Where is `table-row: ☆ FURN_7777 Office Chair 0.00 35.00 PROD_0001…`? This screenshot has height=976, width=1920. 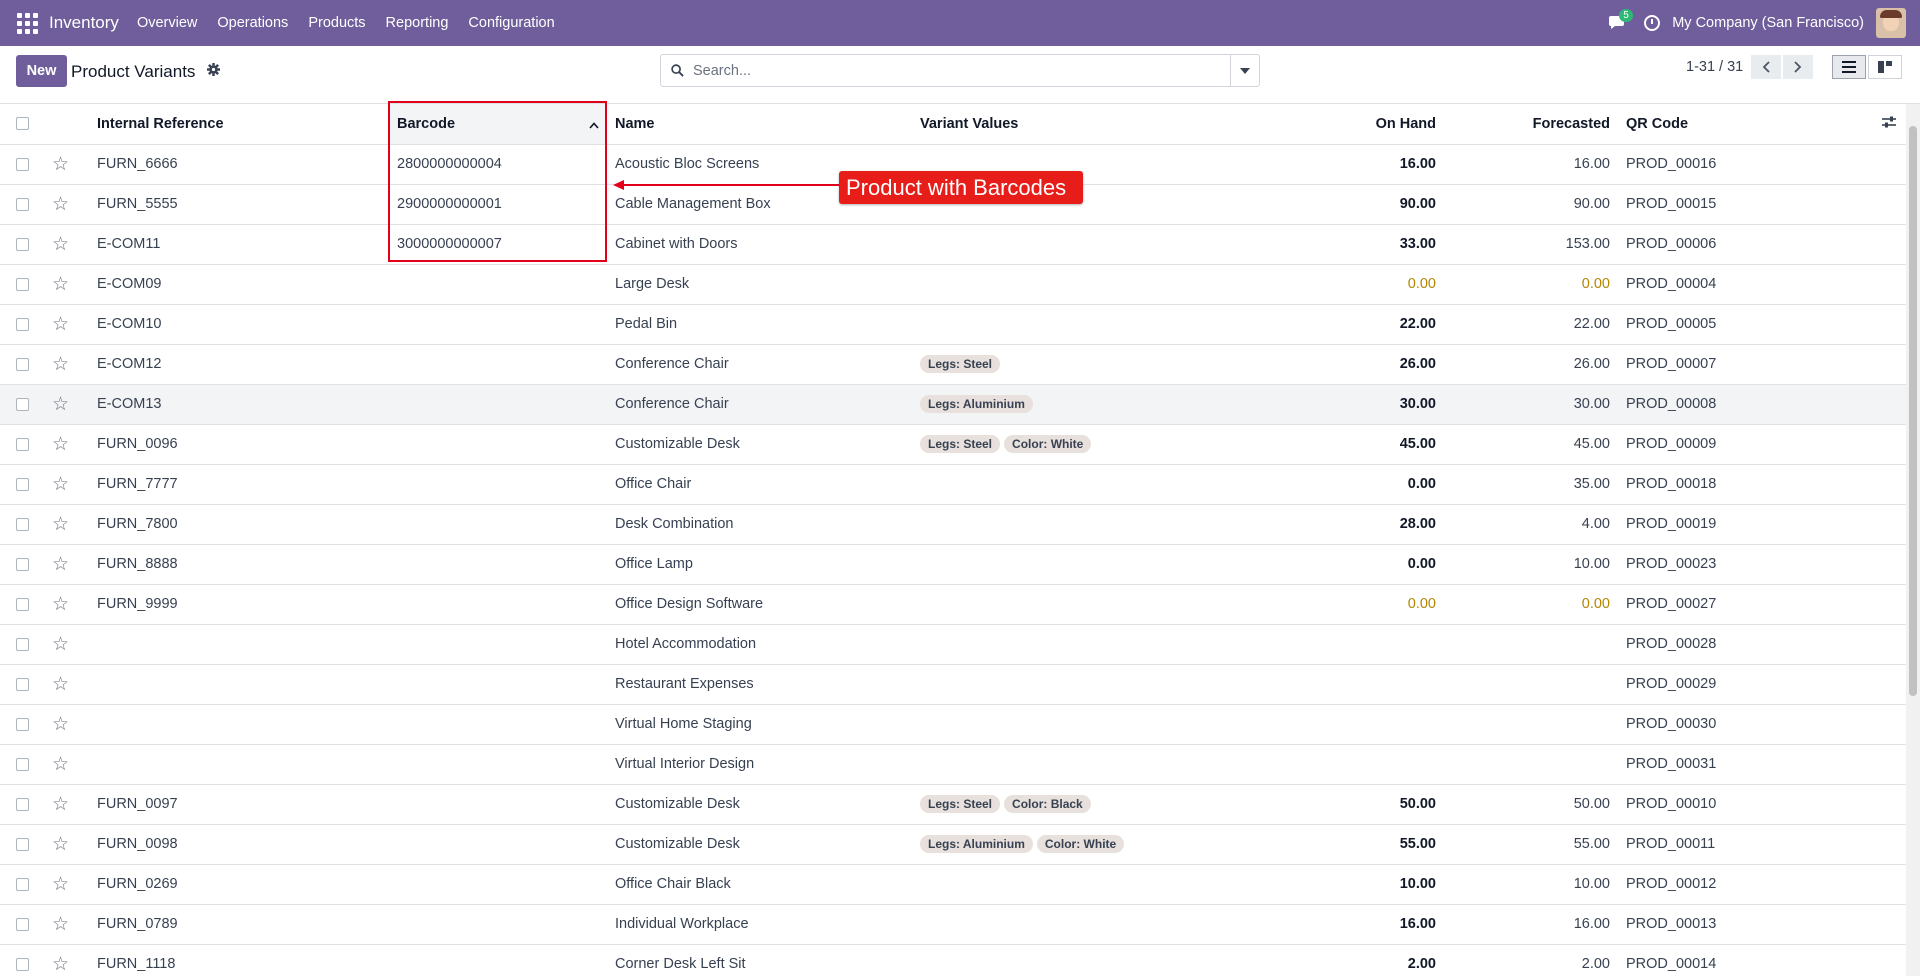
table-row: ☆ FURN_7777 Office Chair 0.00 35.00 PROD_0001… is located at coordinates (953, 484).